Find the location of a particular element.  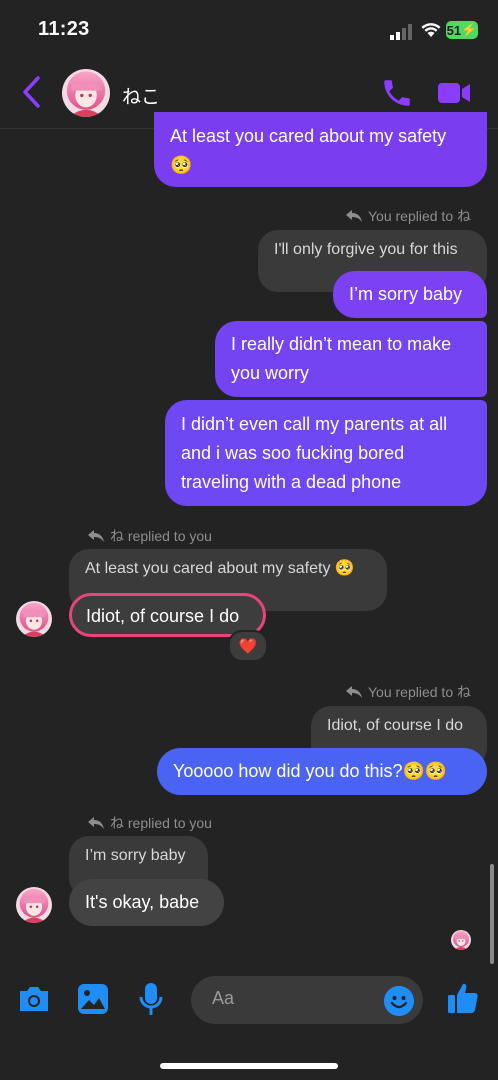

thumbs-up-icon is located at coordinates (463, 998).